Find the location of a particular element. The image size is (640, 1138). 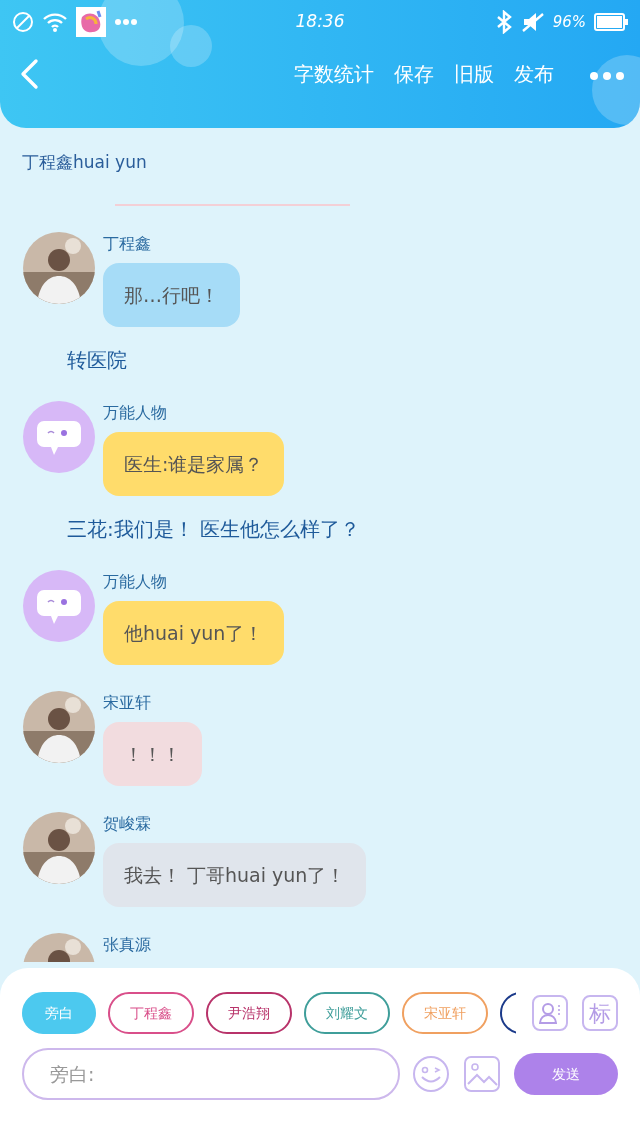

toolbar-action: 保存 is located at coordinates (414, 74).